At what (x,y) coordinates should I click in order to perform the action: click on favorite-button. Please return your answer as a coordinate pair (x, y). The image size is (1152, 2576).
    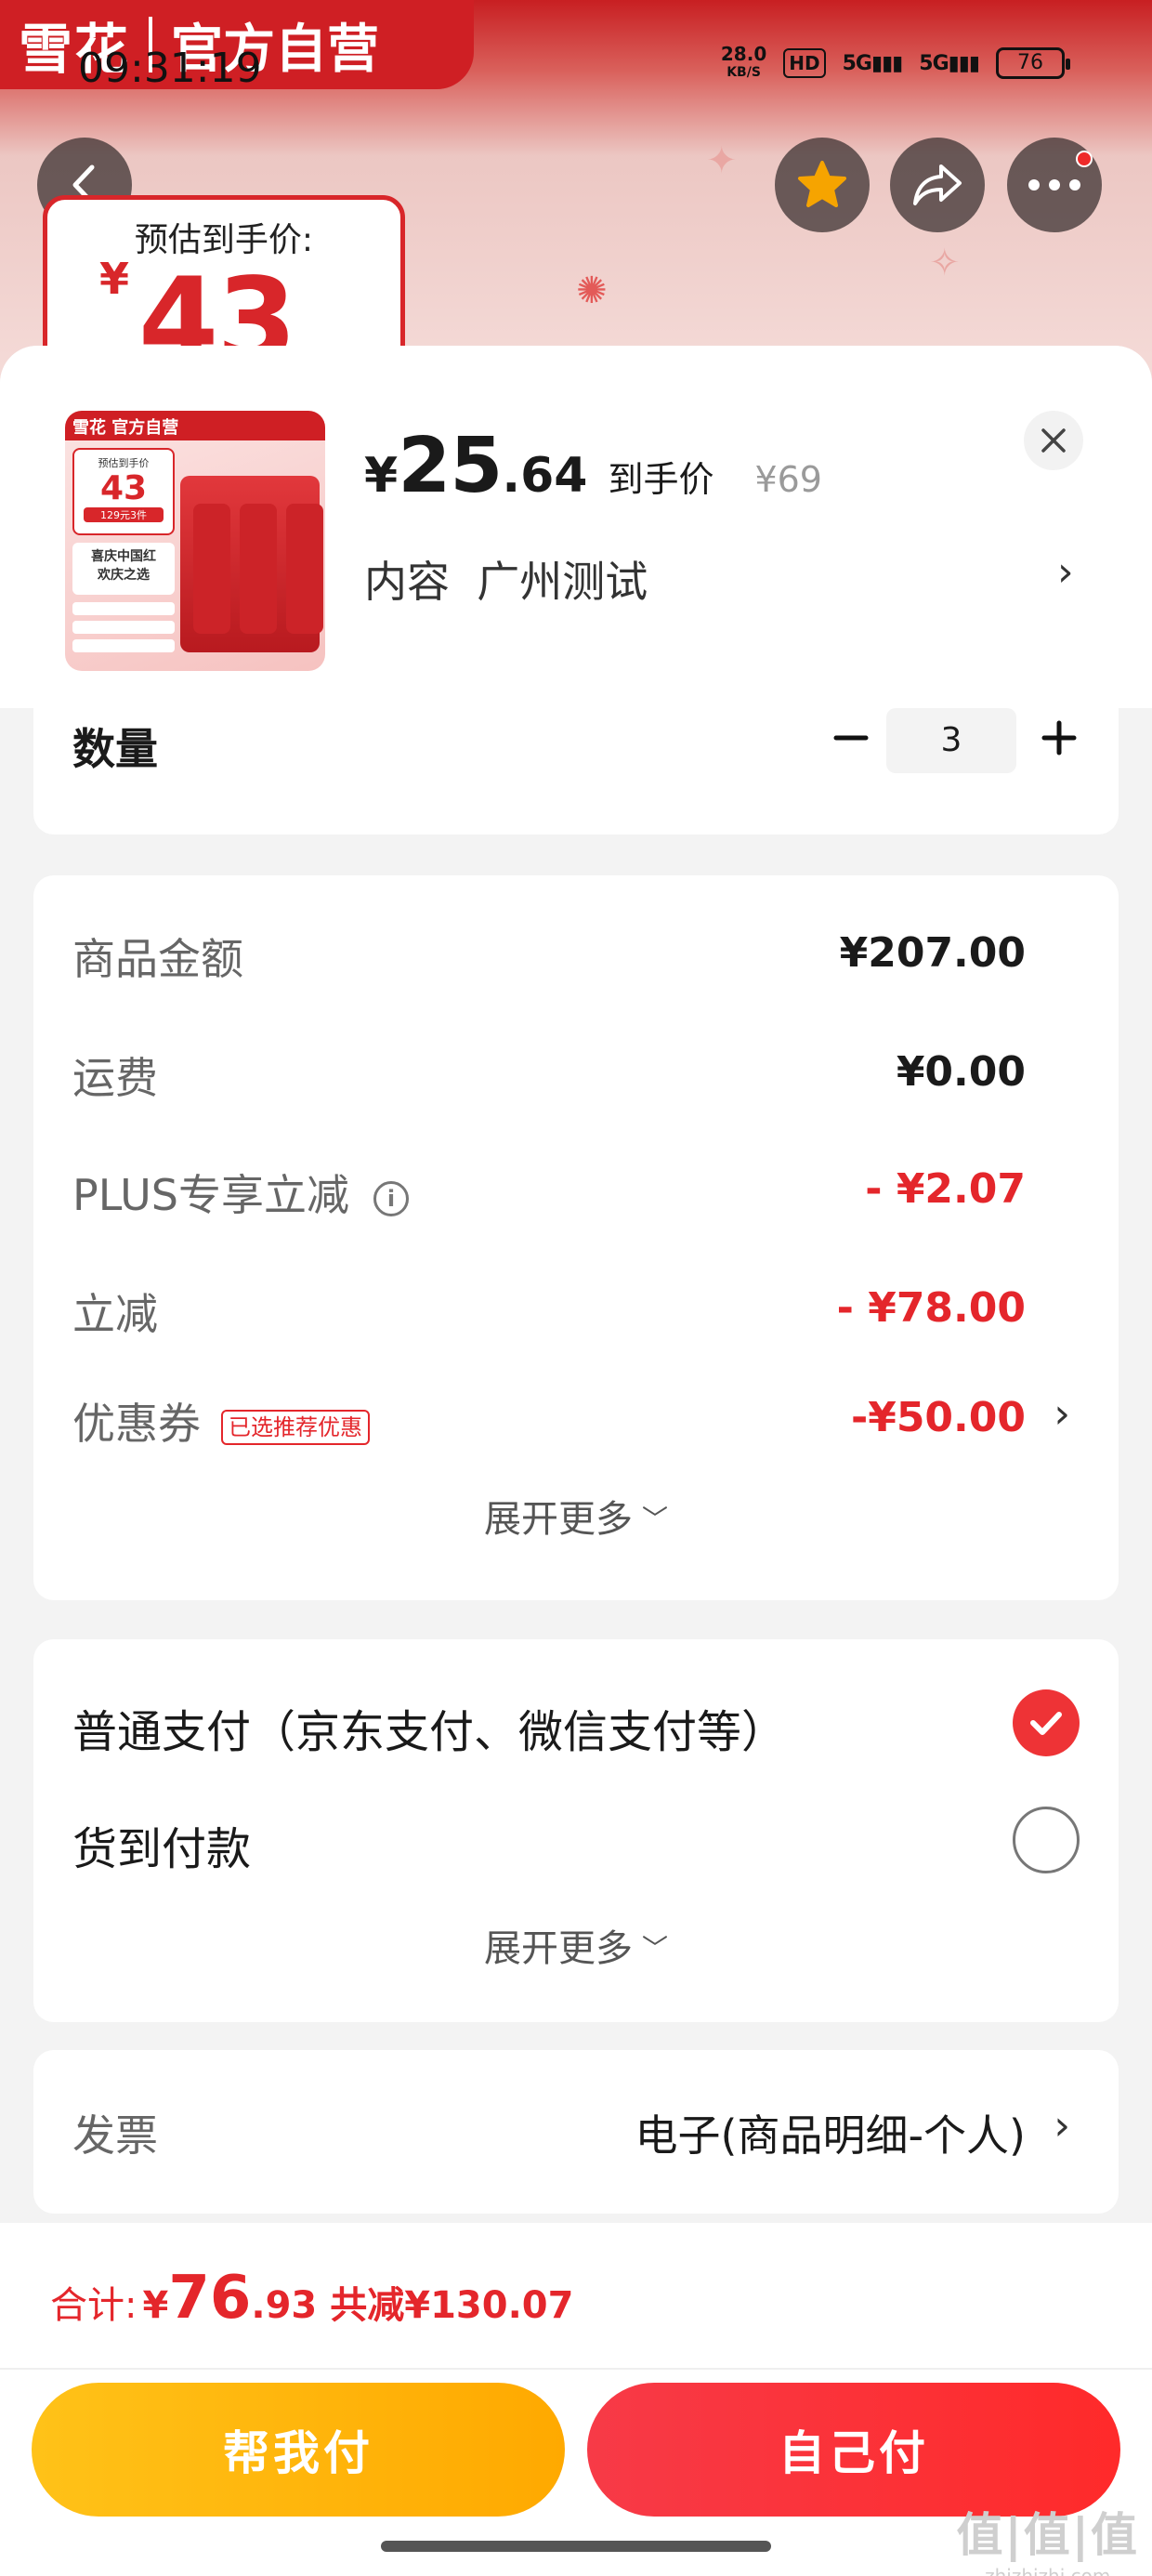
    Looking at the image, I should click on (822, 185).